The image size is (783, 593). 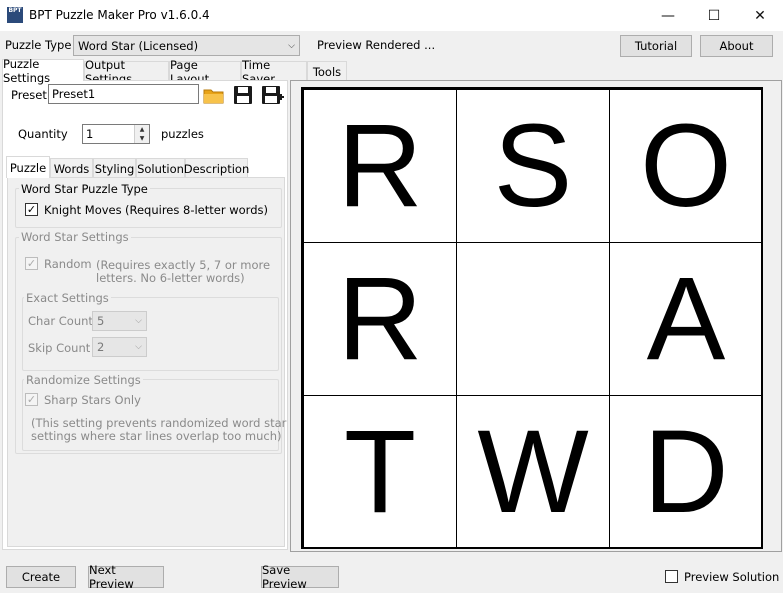 I want to click on title-bar: BPT BPT Puzzle Maker Pro v1.6.0.4 — ☐ ✕, so click(x=391, y=15).